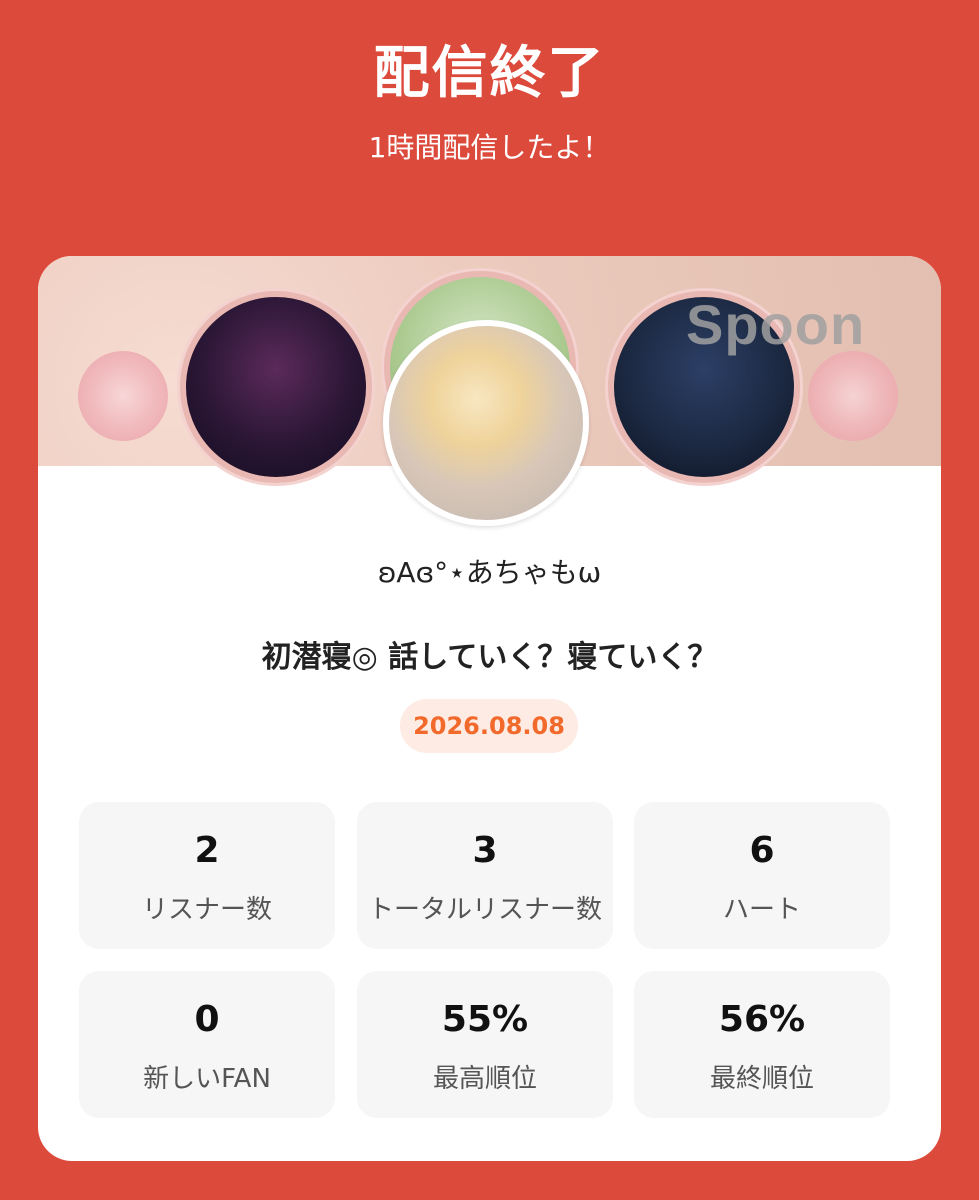  Describe the element at coordinates (489, 726) in the screenshot. I see `date-badge: 2026.08.08` at that location.